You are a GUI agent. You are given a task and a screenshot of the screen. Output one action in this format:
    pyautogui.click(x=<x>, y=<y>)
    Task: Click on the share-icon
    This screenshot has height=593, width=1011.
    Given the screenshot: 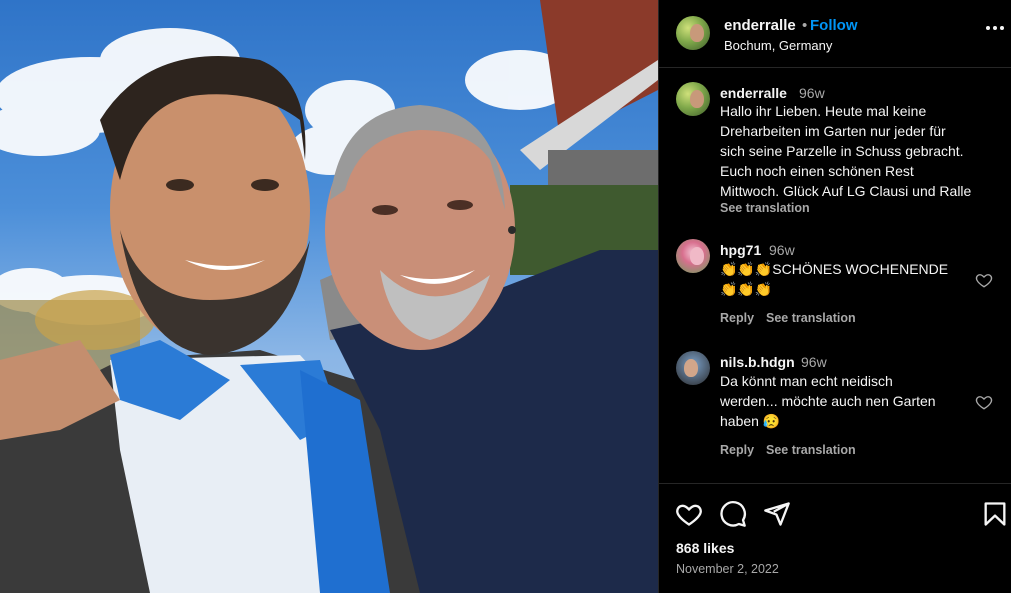 What is the action you would take?
    pyautogui.click(x=777, y=514)
    